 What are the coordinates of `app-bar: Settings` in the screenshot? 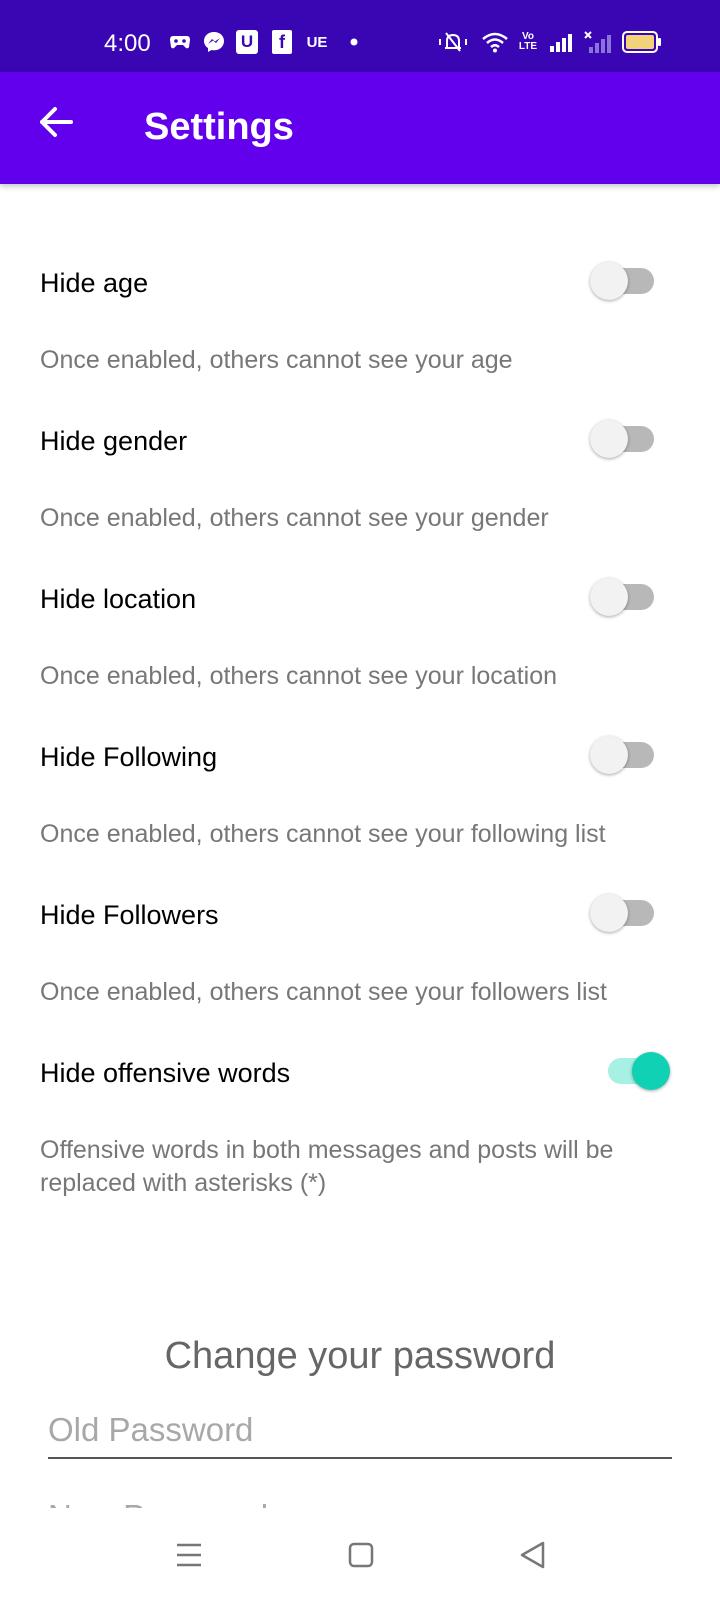 It's located at (360, 128).